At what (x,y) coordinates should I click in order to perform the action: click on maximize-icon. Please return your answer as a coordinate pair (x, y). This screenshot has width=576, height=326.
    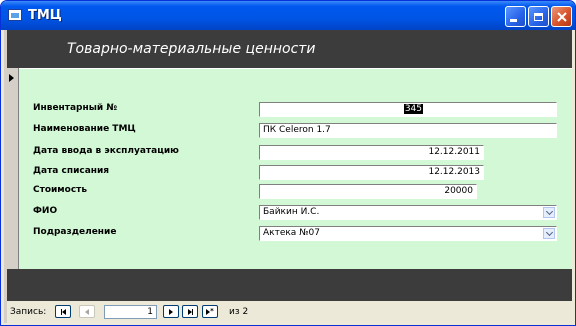
    Looking at the image, I should click on (538, 16).